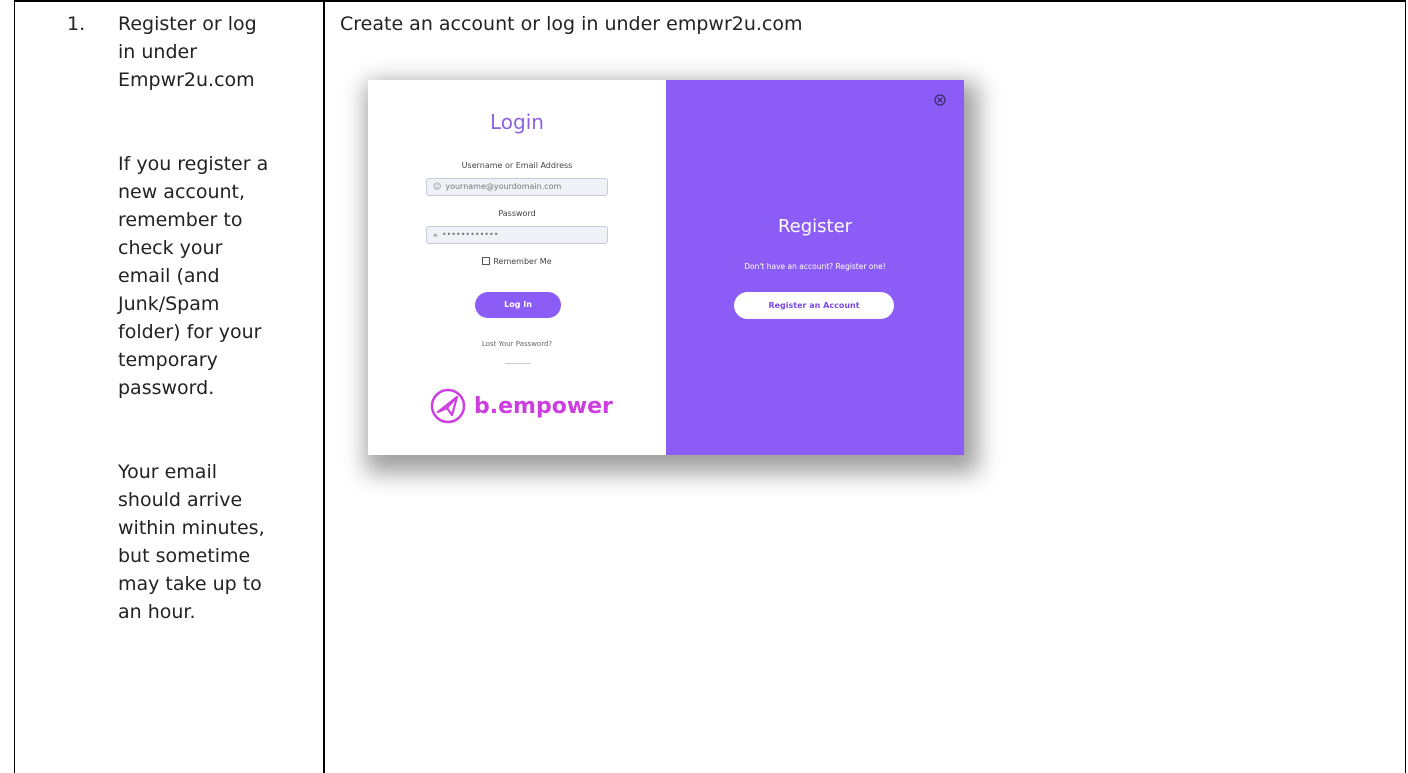 The height and width of the screenshot is (773, 1408). I want to click on close-icon, so click(940, 100).